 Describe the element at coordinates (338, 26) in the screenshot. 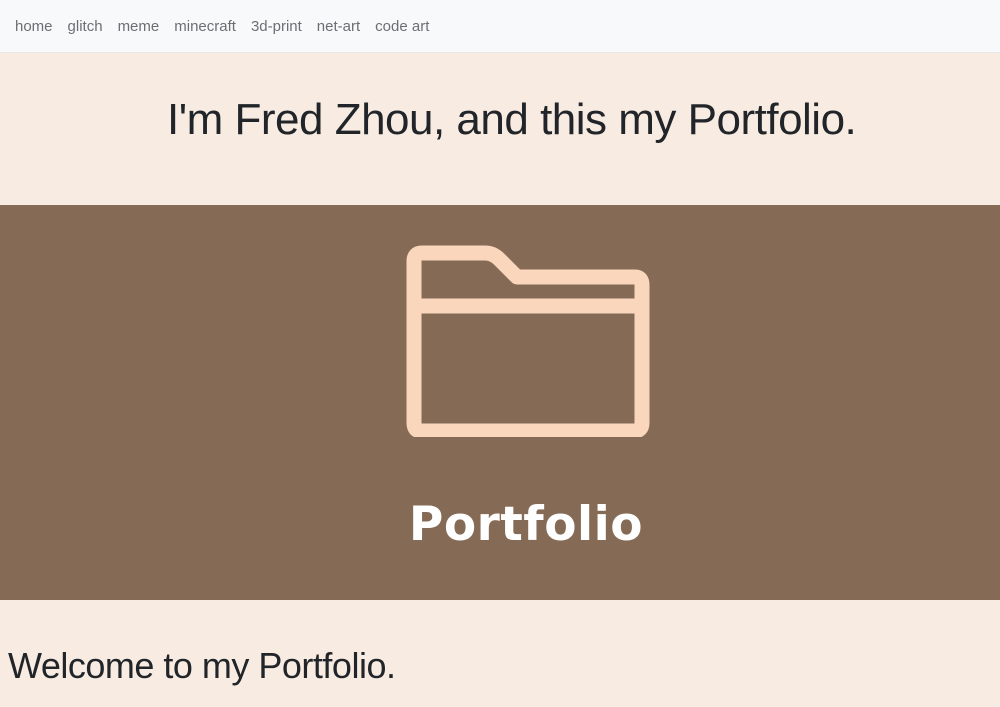

I see `nav-link-net-art: net-art` at that location.